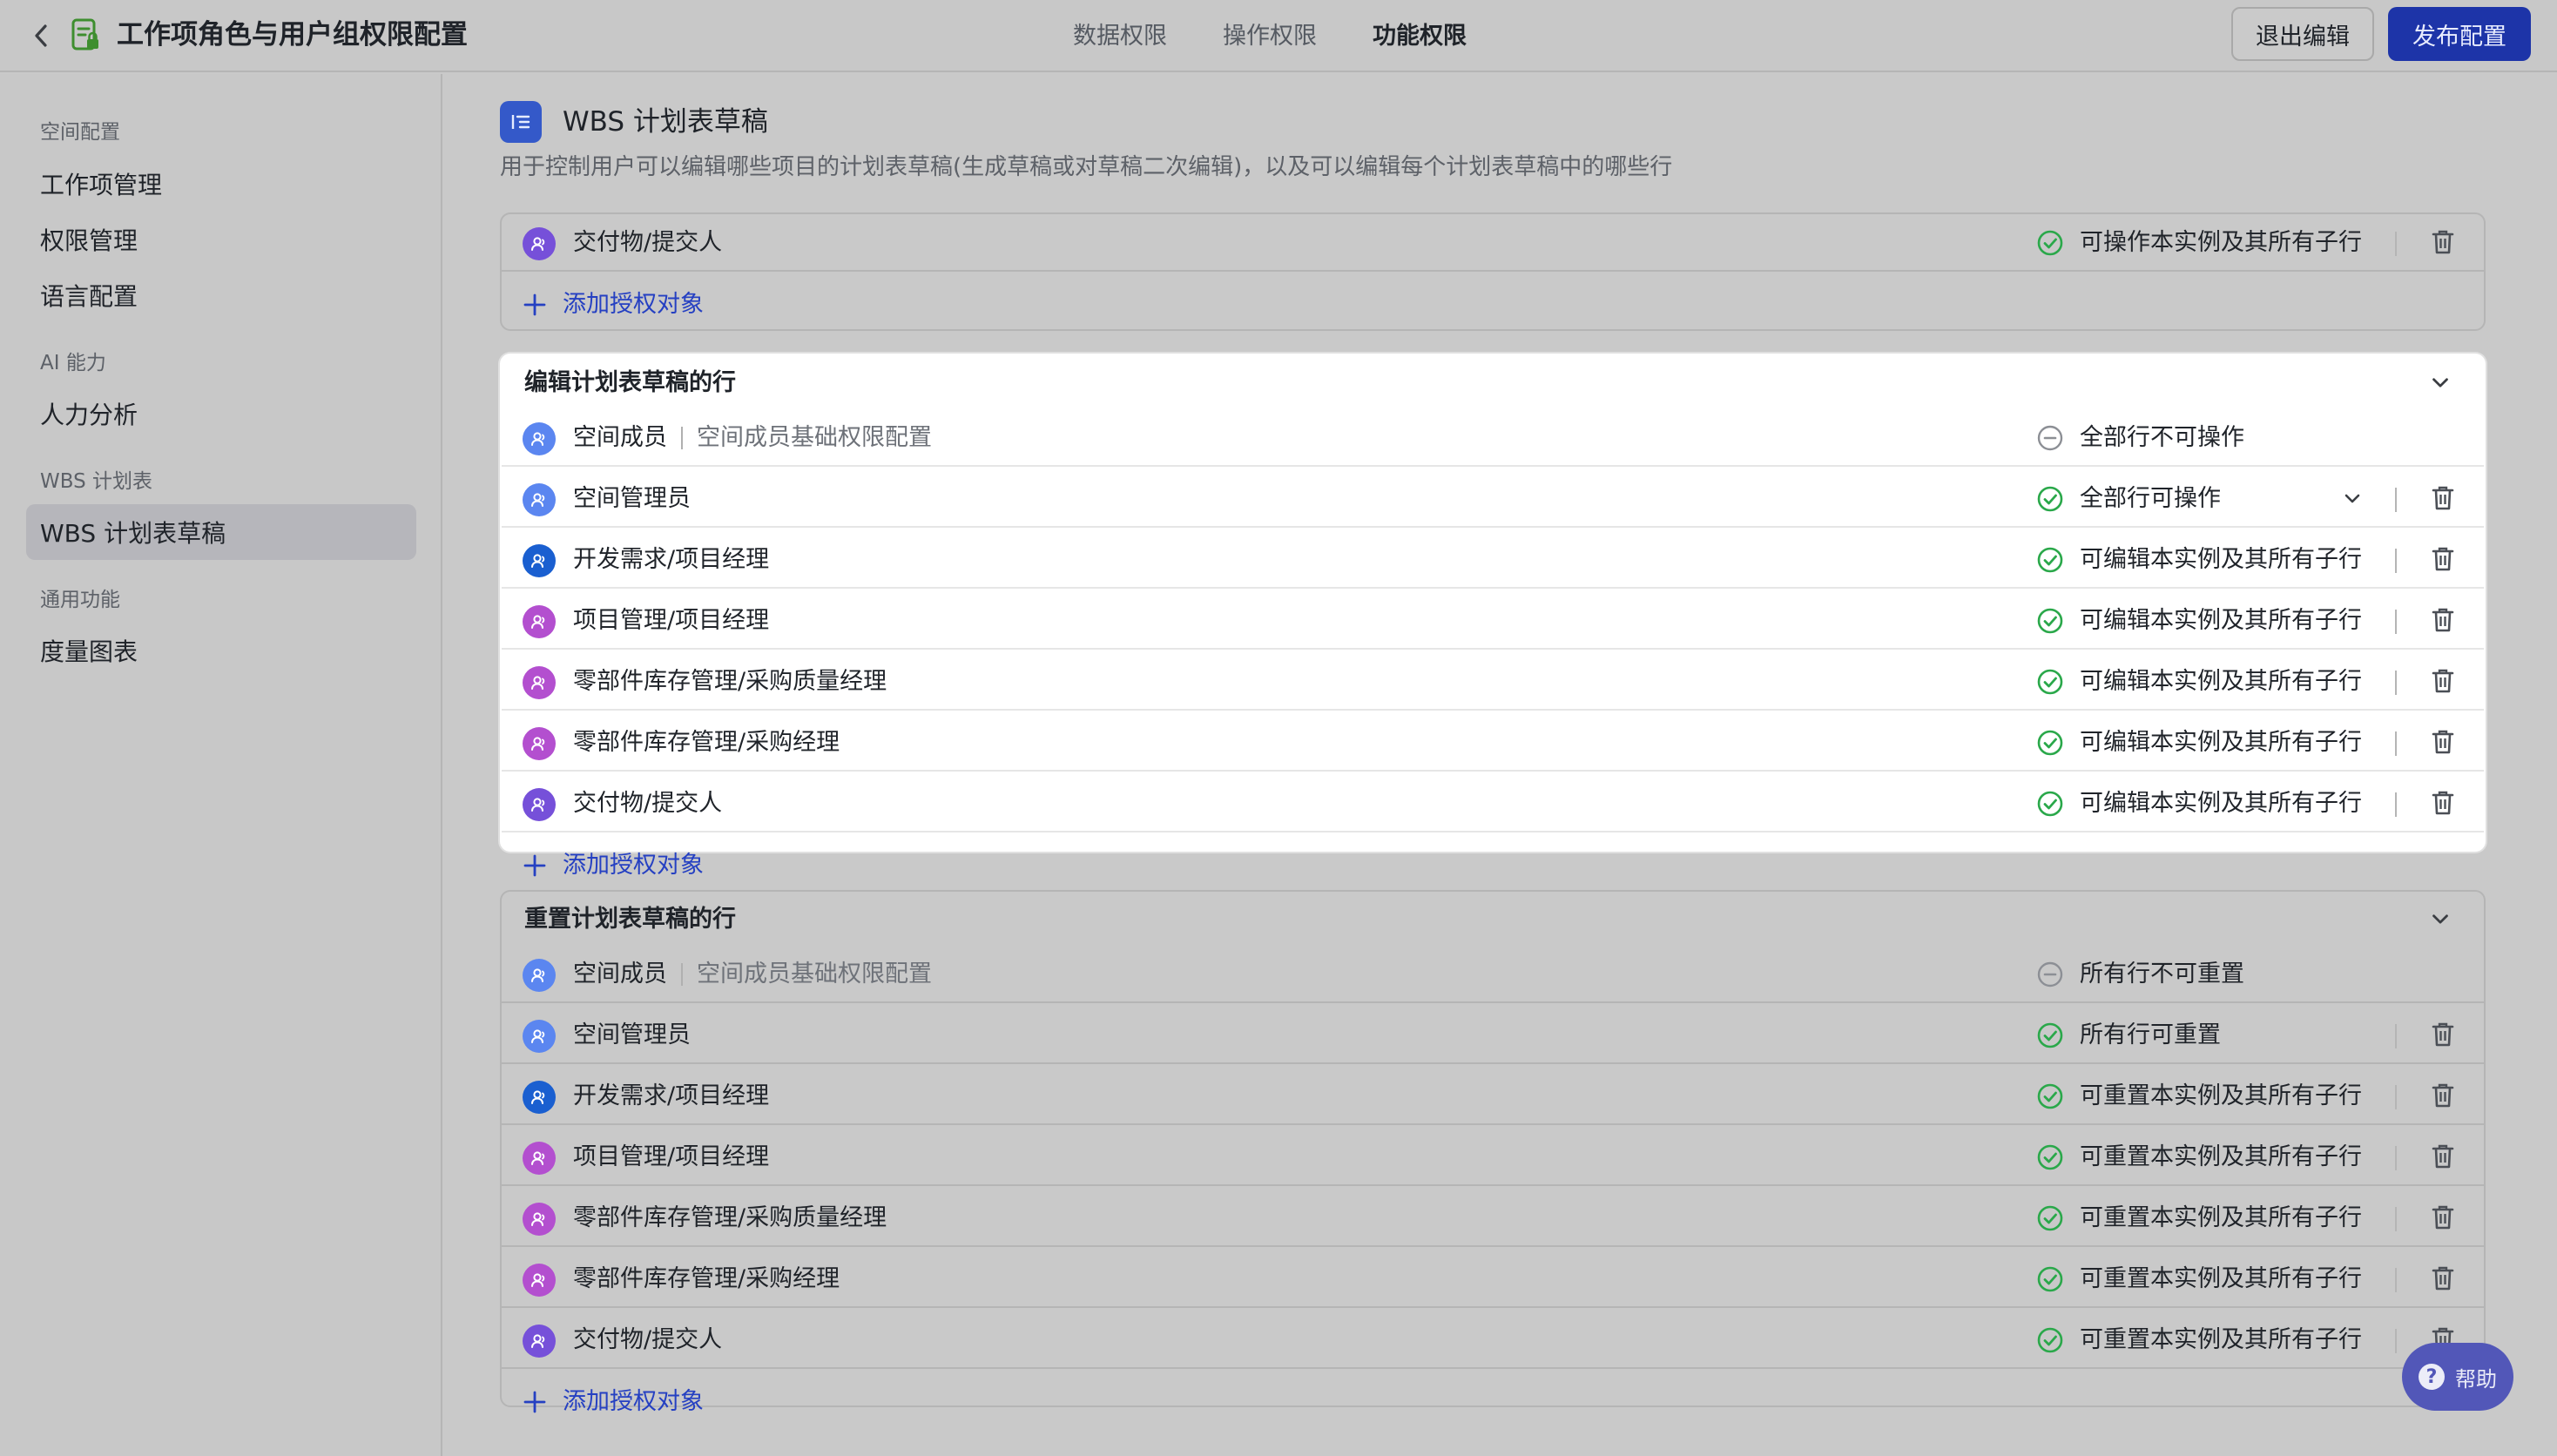  Describe the element at coordinates (41, 36) in the screenshot. I see `back-arrow-icon` at that location.